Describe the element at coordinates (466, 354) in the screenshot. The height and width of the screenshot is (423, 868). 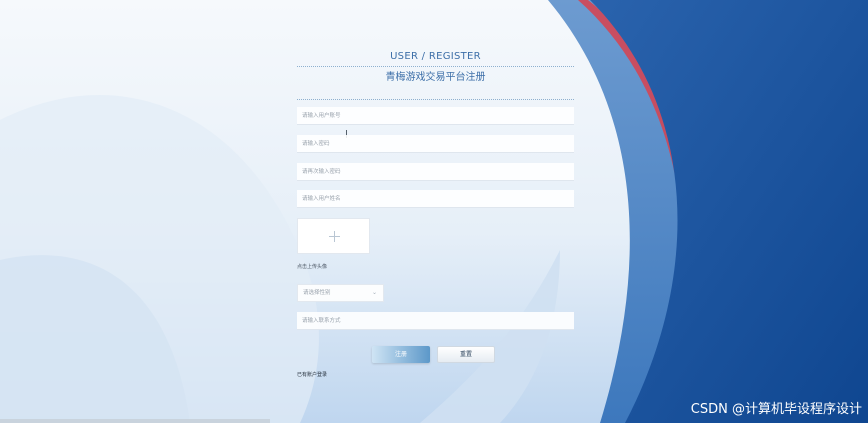
I see `reset-button: 重置` at that location.